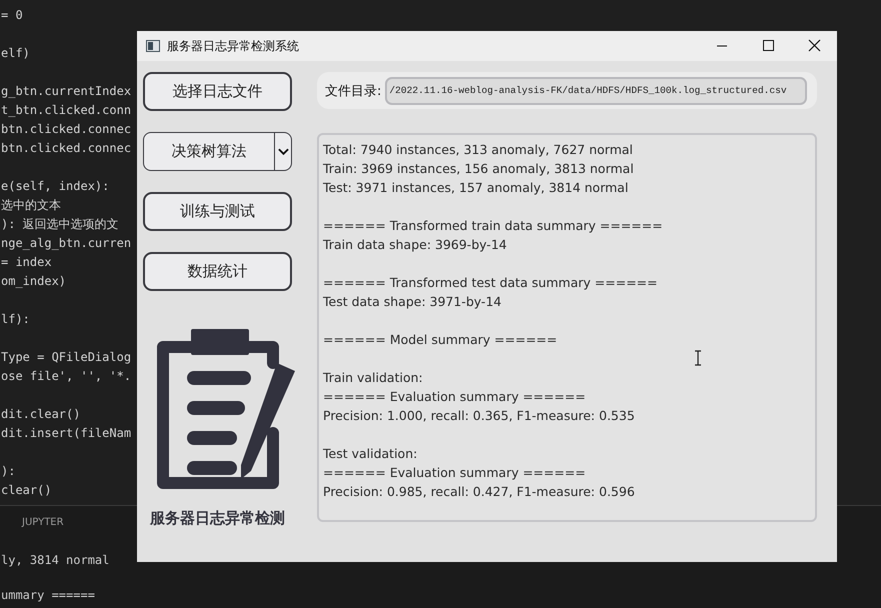 This screenshot has height=608, width=881. What do you see at coordinates (11, 15) in the screenshot?
I see `code-line: = 0` at bounding box center [11, 15].